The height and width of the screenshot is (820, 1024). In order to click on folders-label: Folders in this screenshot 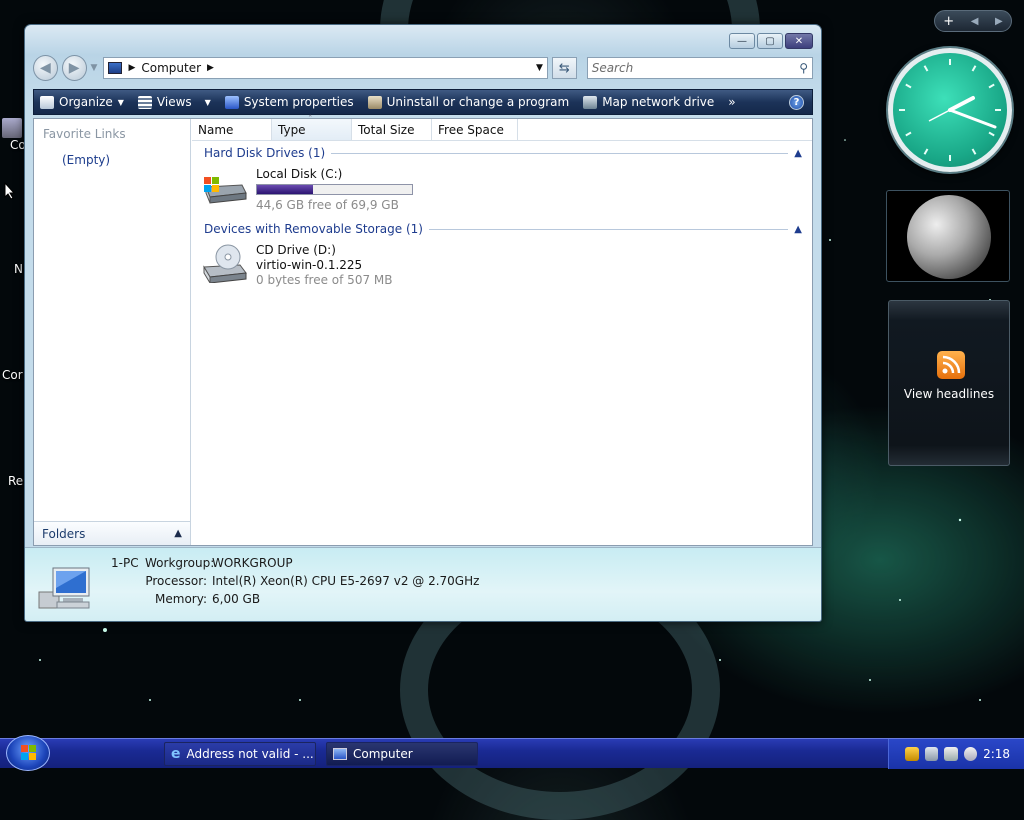, I will do `click(64, 533)`.